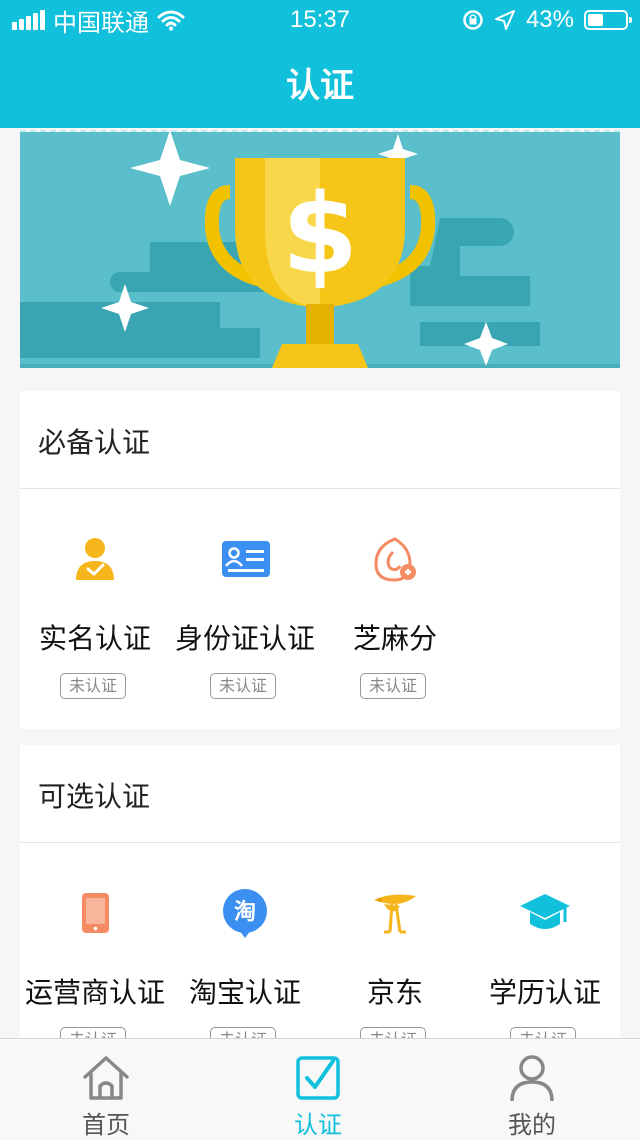  What do you see at coordinates (320, 794) in the screenshot?
I see `section-header: 可选认证` at bounding box center [320, 794].